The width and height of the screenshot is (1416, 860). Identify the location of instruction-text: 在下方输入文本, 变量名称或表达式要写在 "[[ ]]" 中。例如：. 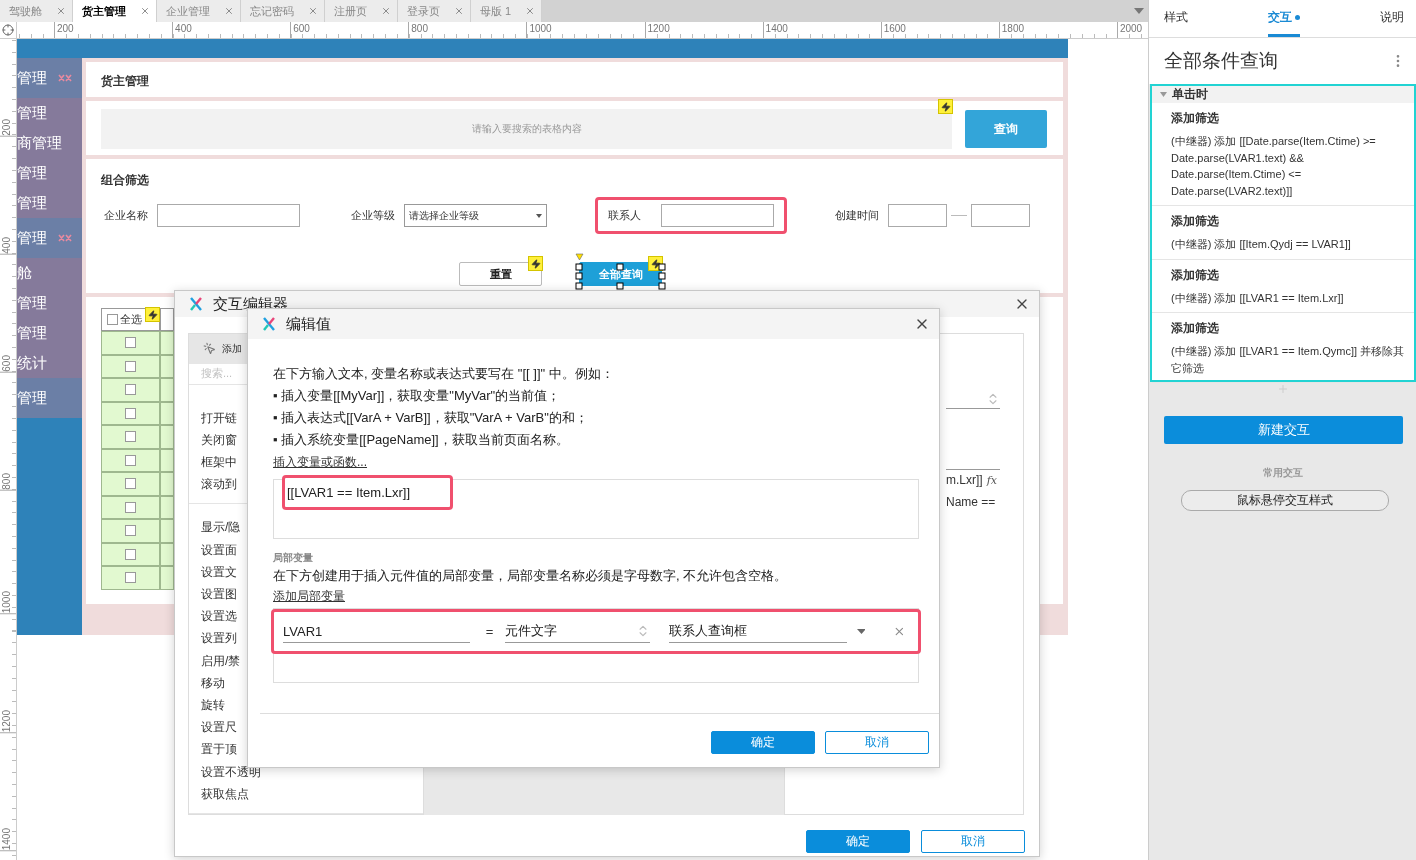
(444, 374).